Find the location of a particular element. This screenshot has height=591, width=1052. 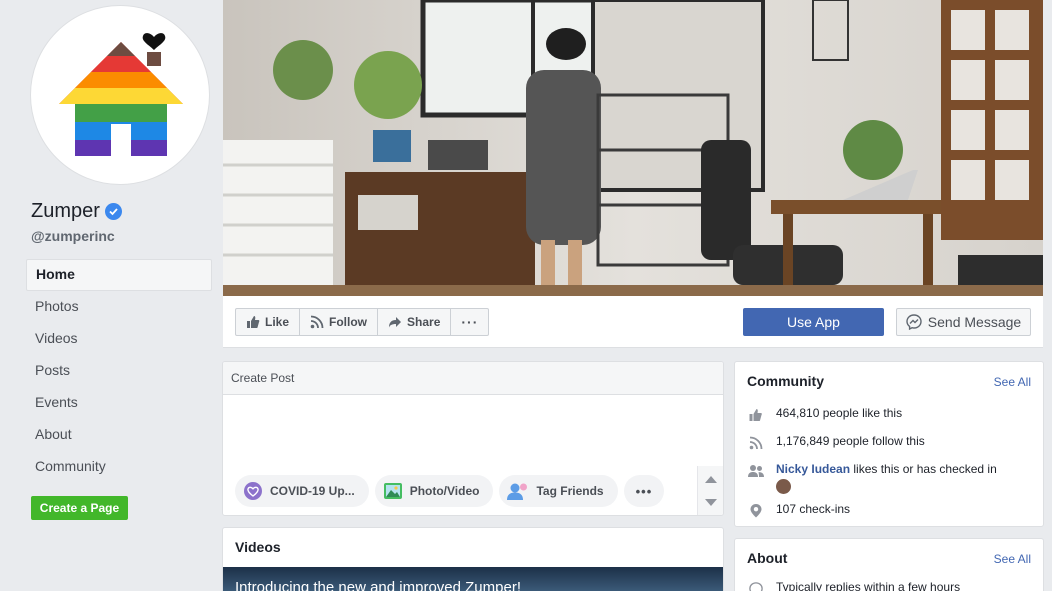

follow-label: Follow is located at coordinates (348, 322).